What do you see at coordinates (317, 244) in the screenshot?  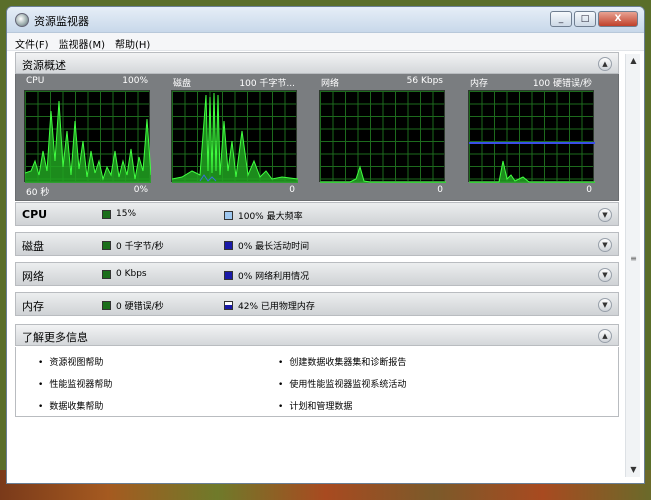 I see `section-disk: 磁盘 0 千字节/秒 0% 最长活动时间 ▼` at bounding box center [317, 244].